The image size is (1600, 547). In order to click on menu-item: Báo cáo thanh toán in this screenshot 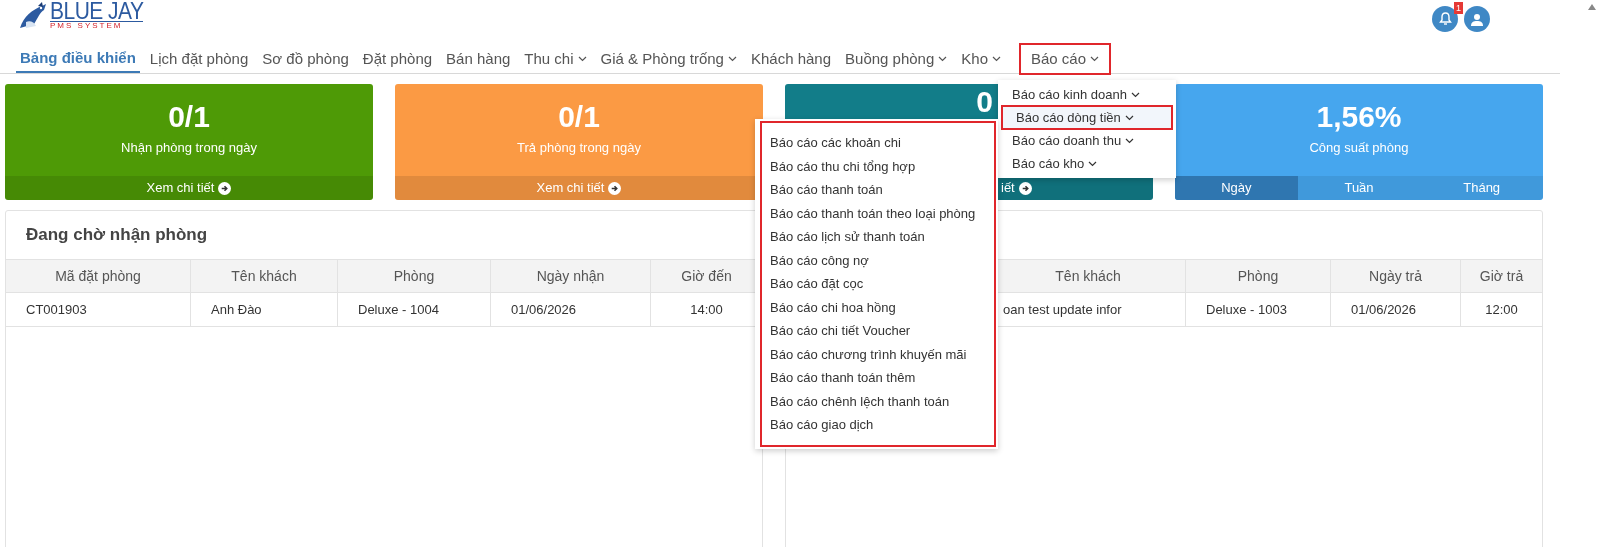, I will do `click(878, 190)`.